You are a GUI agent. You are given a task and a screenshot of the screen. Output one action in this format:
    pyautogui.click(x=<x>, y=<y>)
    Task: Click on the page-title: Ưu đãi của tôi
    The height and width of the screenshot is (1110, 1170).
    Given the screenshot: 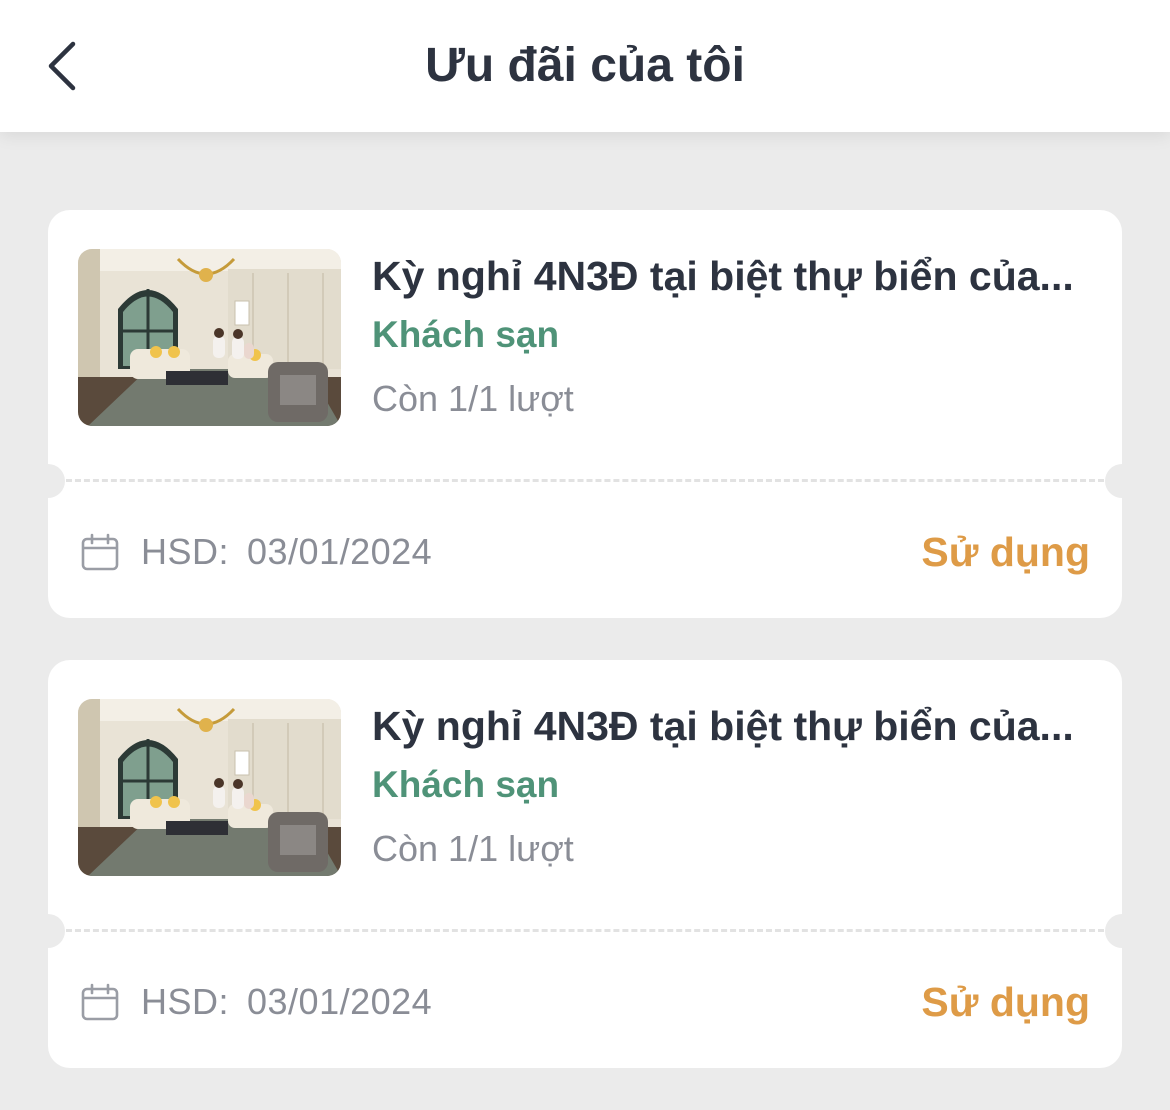 What is the action you would take?
    pyautogui.click(x=585, y=65)
    